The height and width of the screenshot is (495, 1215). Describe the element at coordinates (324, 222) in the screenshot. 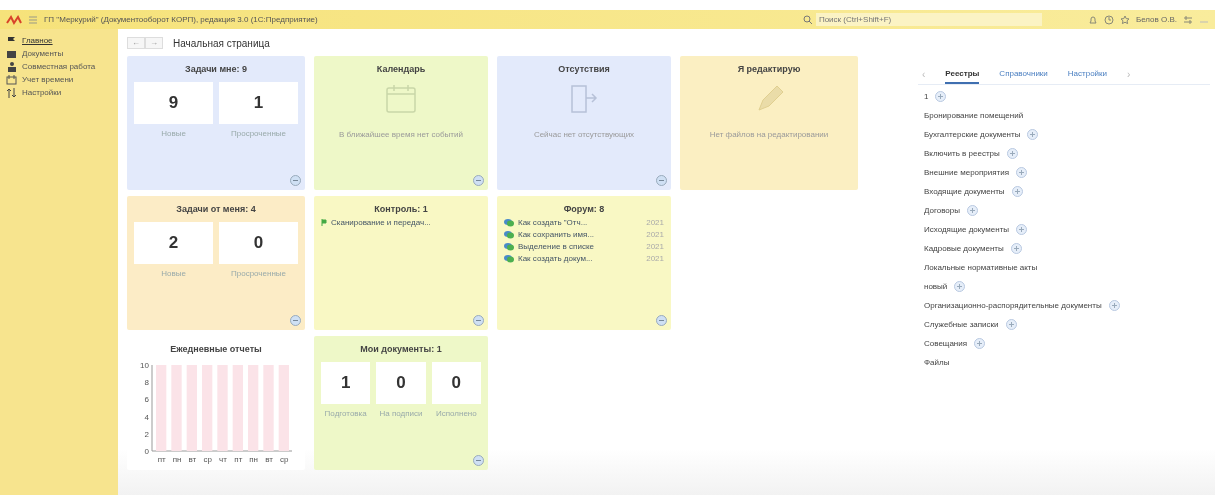

I see `flag-icon` at that location.